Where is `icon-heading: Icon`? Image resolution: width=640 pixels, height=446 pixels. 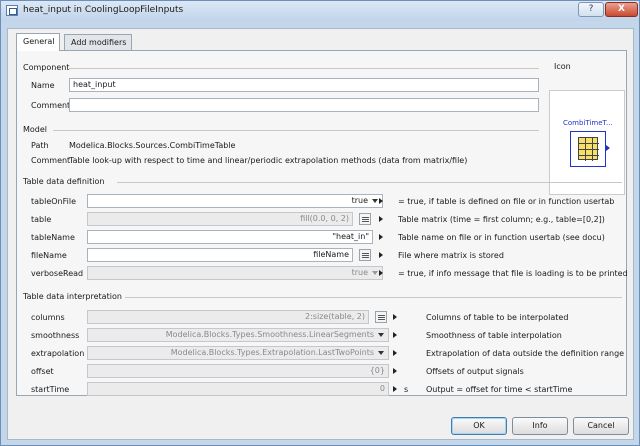 icon-heading: Icon is located at coordinates (562, 66).